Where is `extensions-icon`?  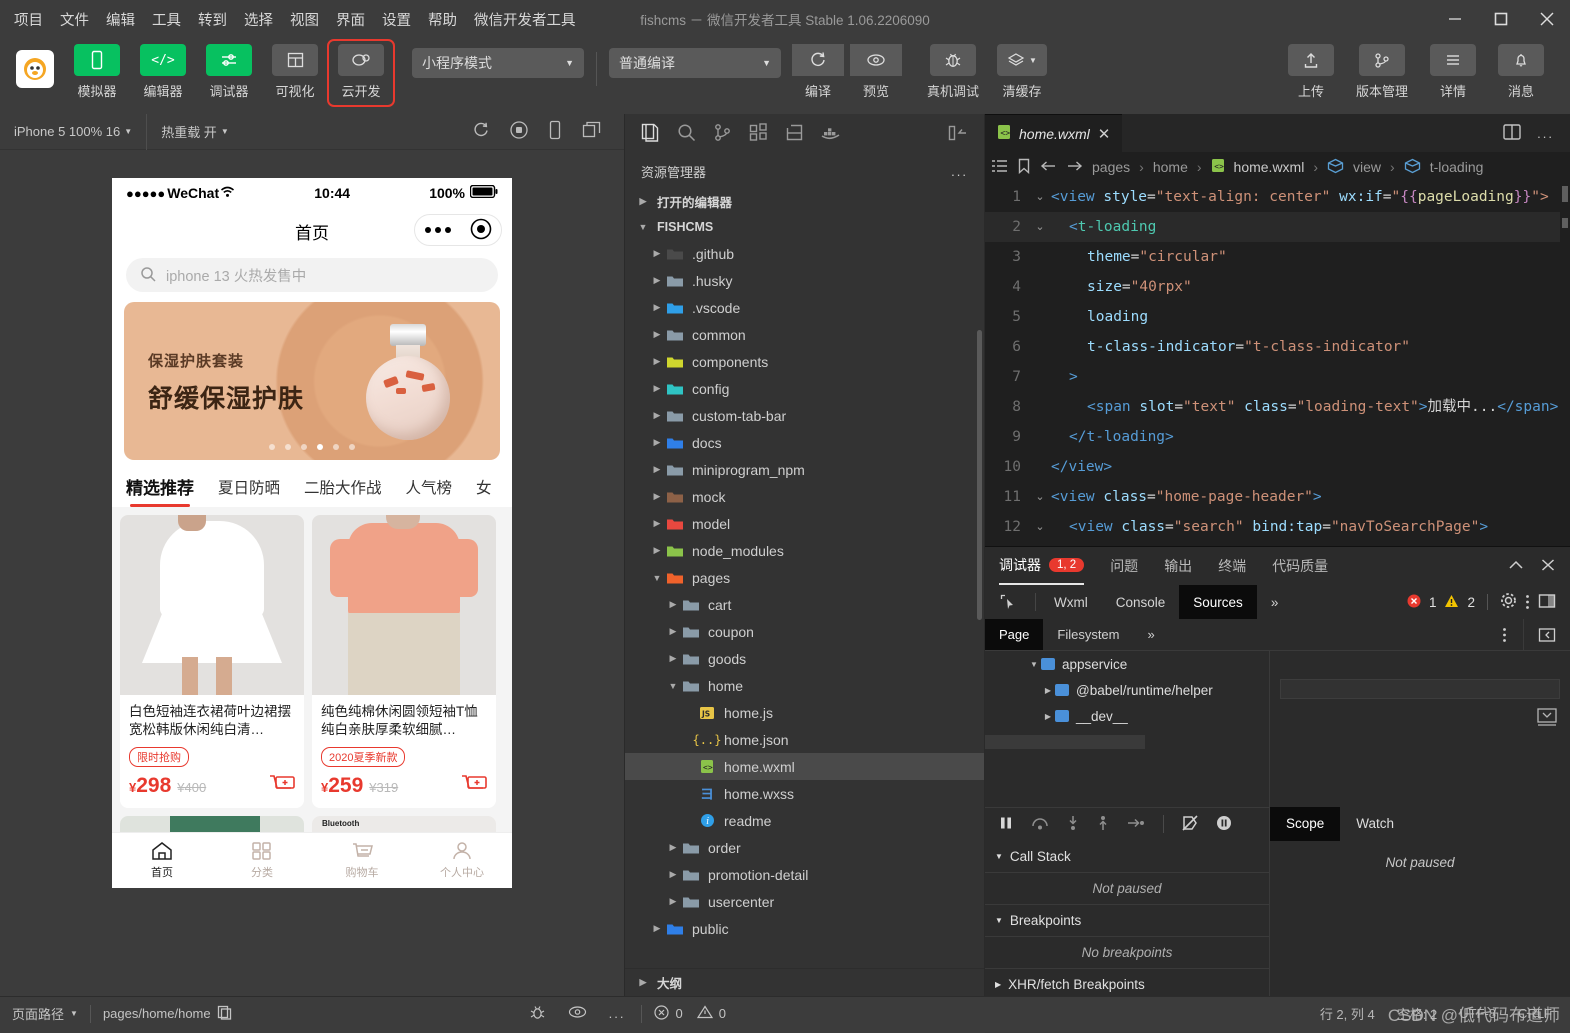 extensions-icon is located at coordinates (758, 134).